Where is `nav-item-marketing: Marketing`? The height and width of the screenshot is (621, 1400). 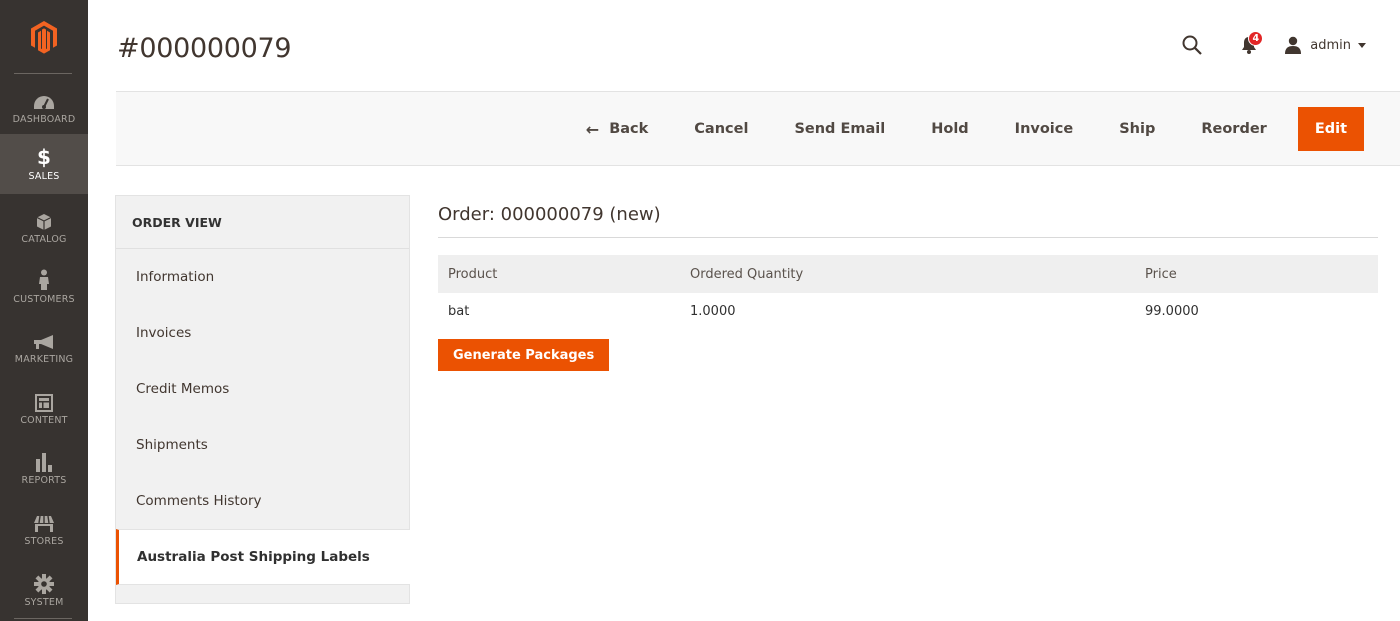 nav-item-marketing: Marketing is located at coordinates (44, 347).